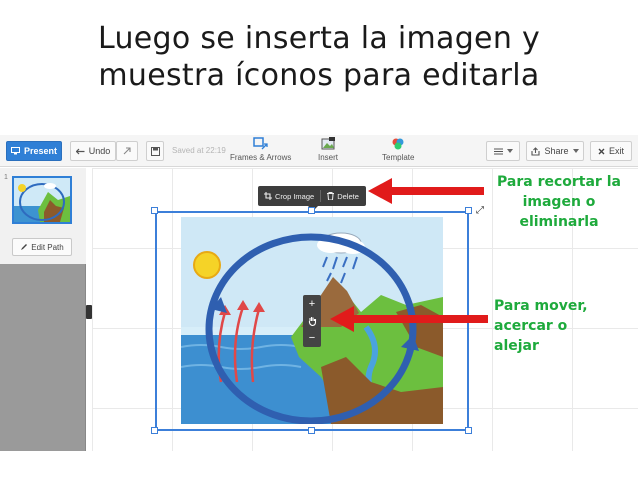 This screenshot has height=479, width=638. What do you see at coordinates (260, 143) in the screenshot?
I see `frames-arrows-icon` at bounding box center [260, 143].